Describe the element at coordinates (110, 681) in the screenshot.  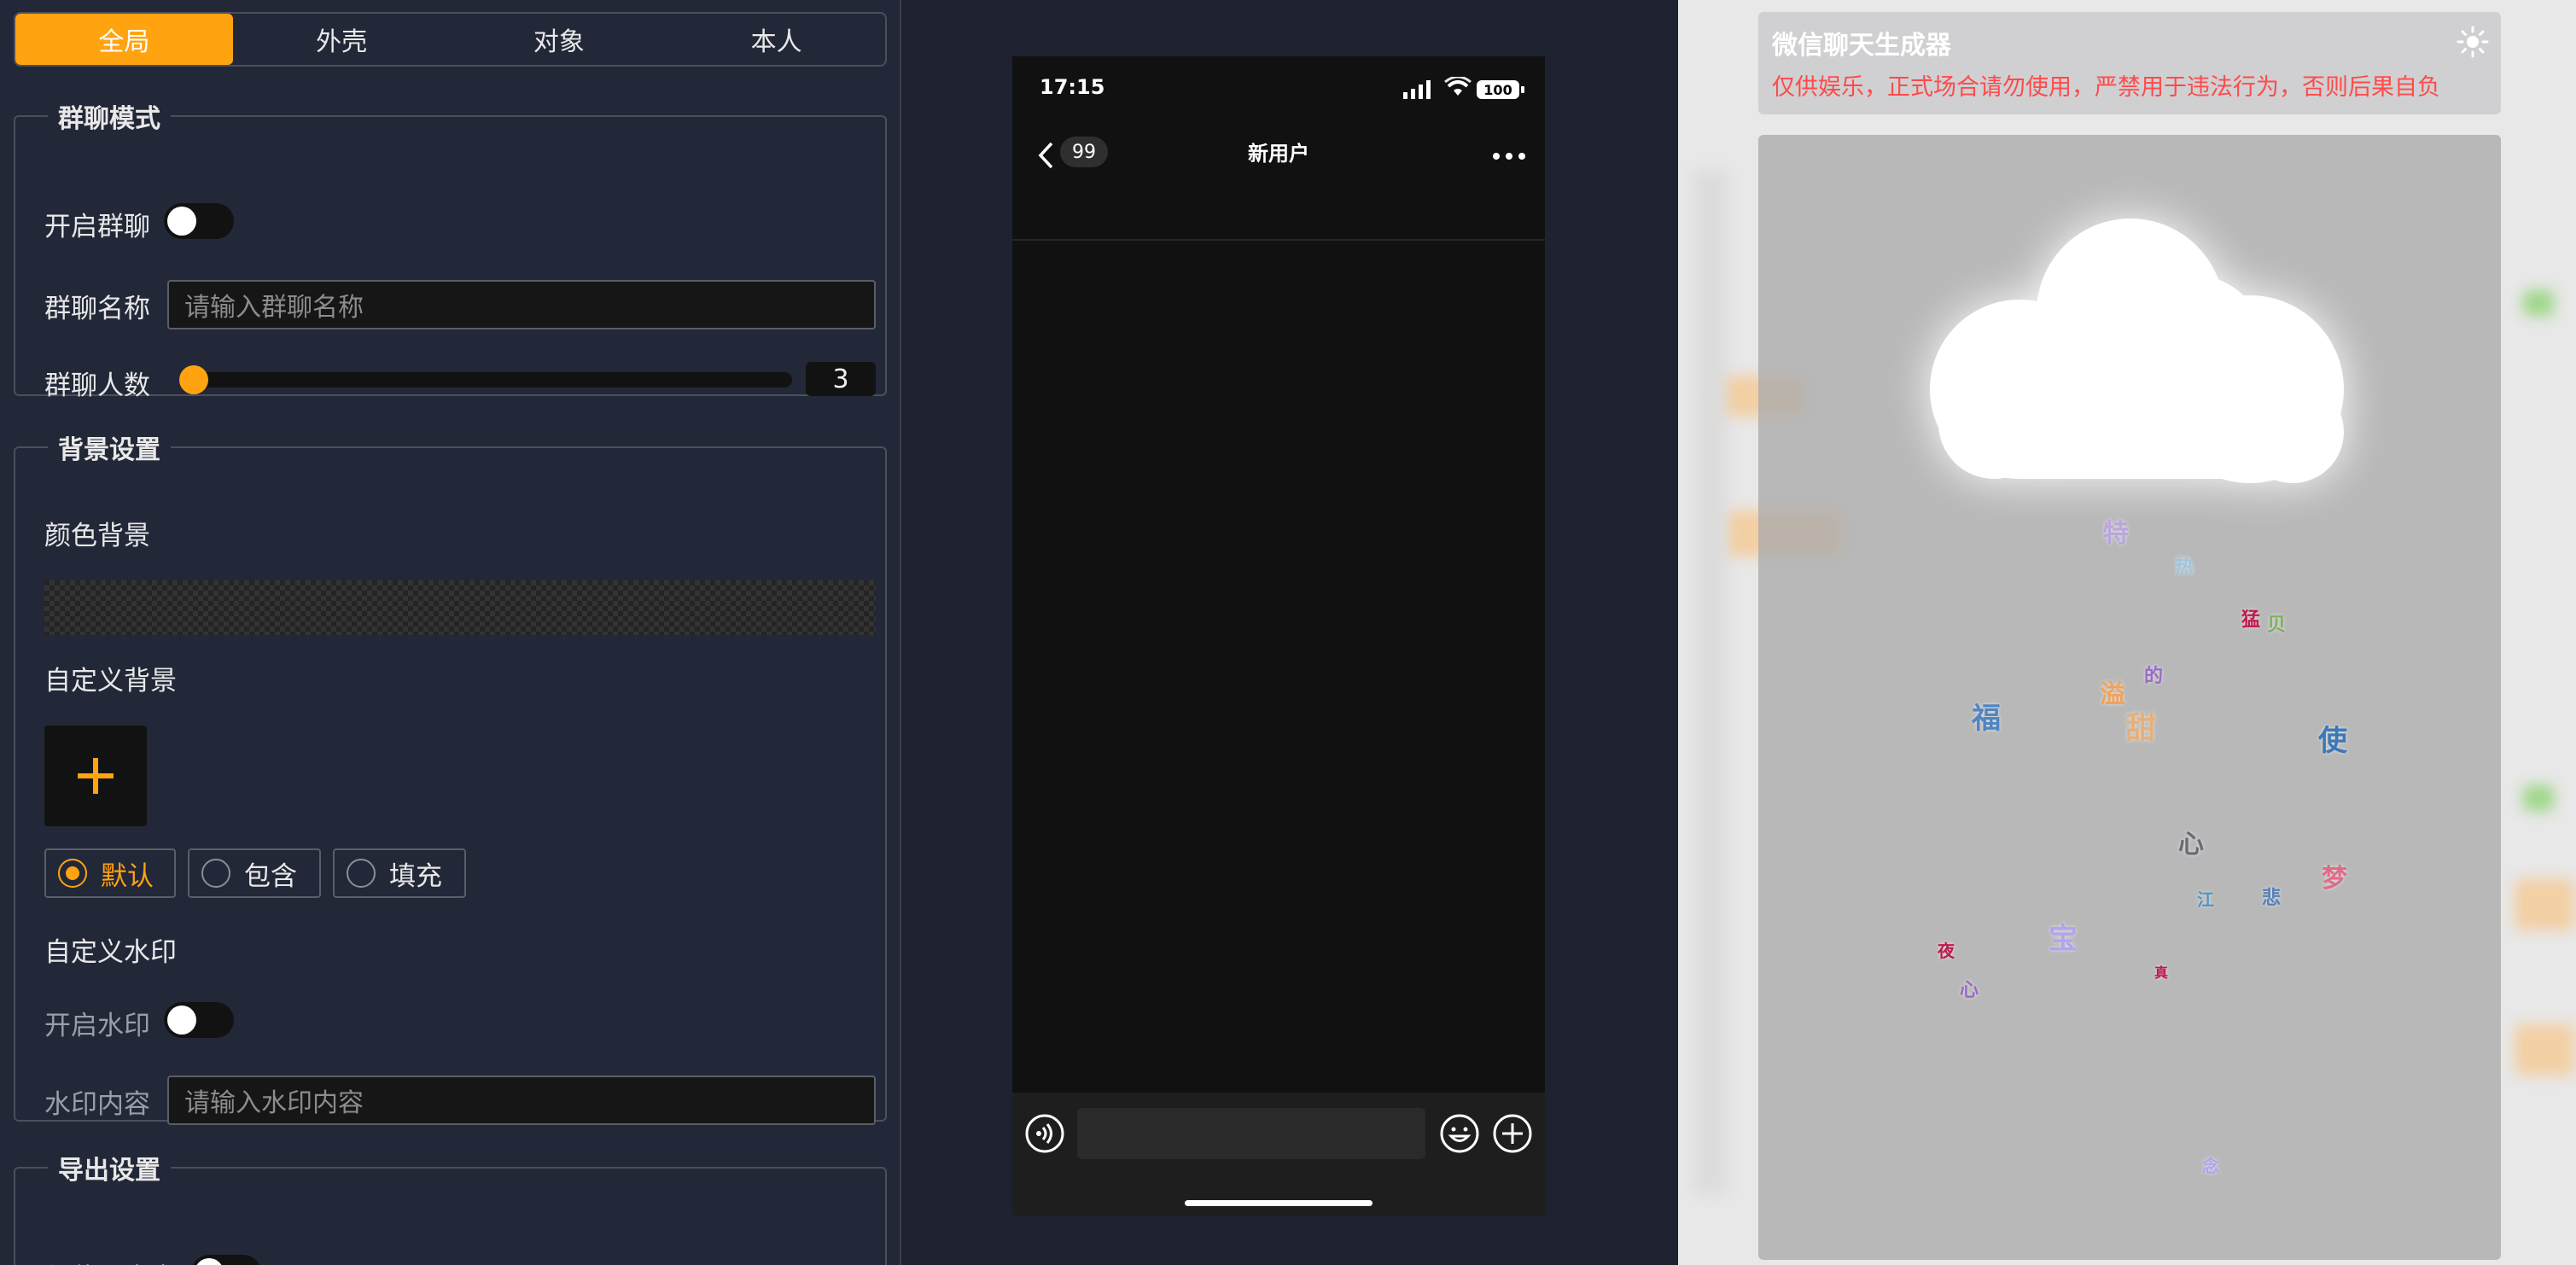
I see `custom-background-label: 自定义背景` at that location.